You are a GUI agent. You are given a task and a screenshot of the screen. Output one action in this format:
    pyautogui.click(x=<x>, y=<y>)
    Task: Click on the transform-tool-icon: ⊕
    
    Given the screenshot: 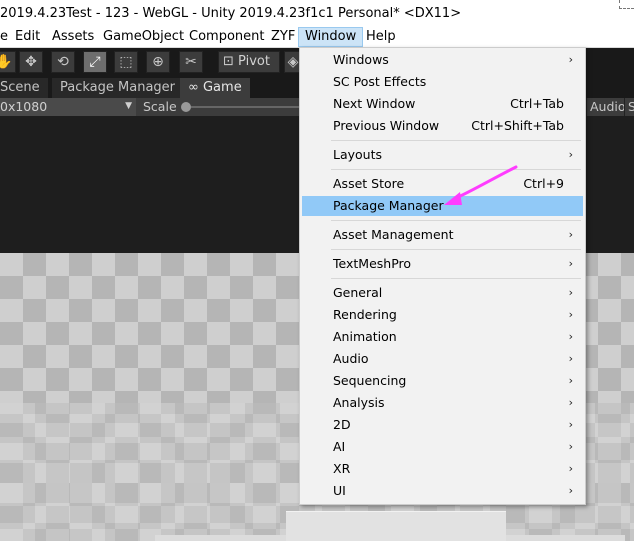 What is the action you would take?
    pyautogui.click(x=158, y=62)
    